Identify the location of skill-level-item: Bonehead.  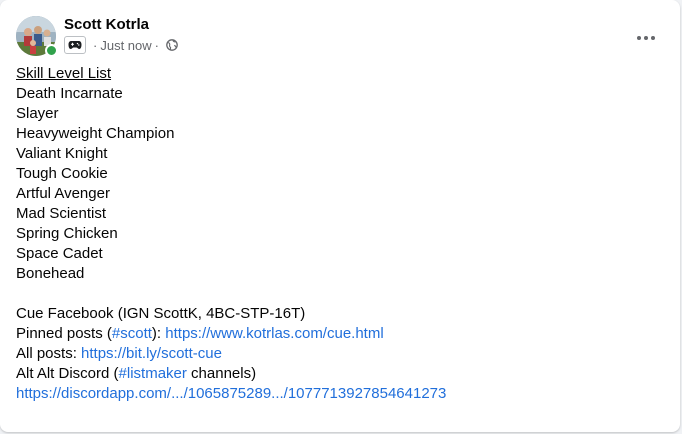
(50, 273).